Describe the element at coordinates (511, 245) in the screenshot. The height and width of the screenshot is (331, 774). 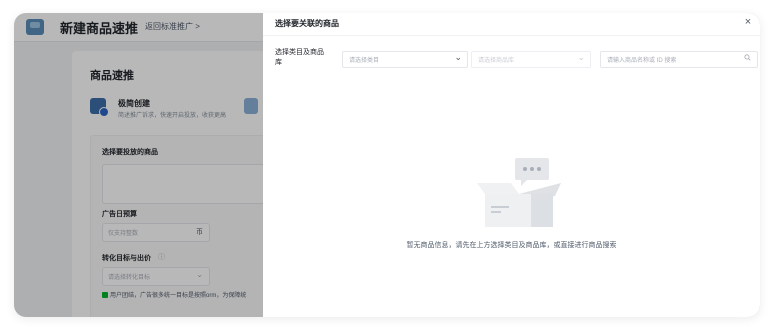
I see `empty-state-message: 暂无商品信息，请先在上方选择类目及商品库，或直接进行商品搜索` at that location.